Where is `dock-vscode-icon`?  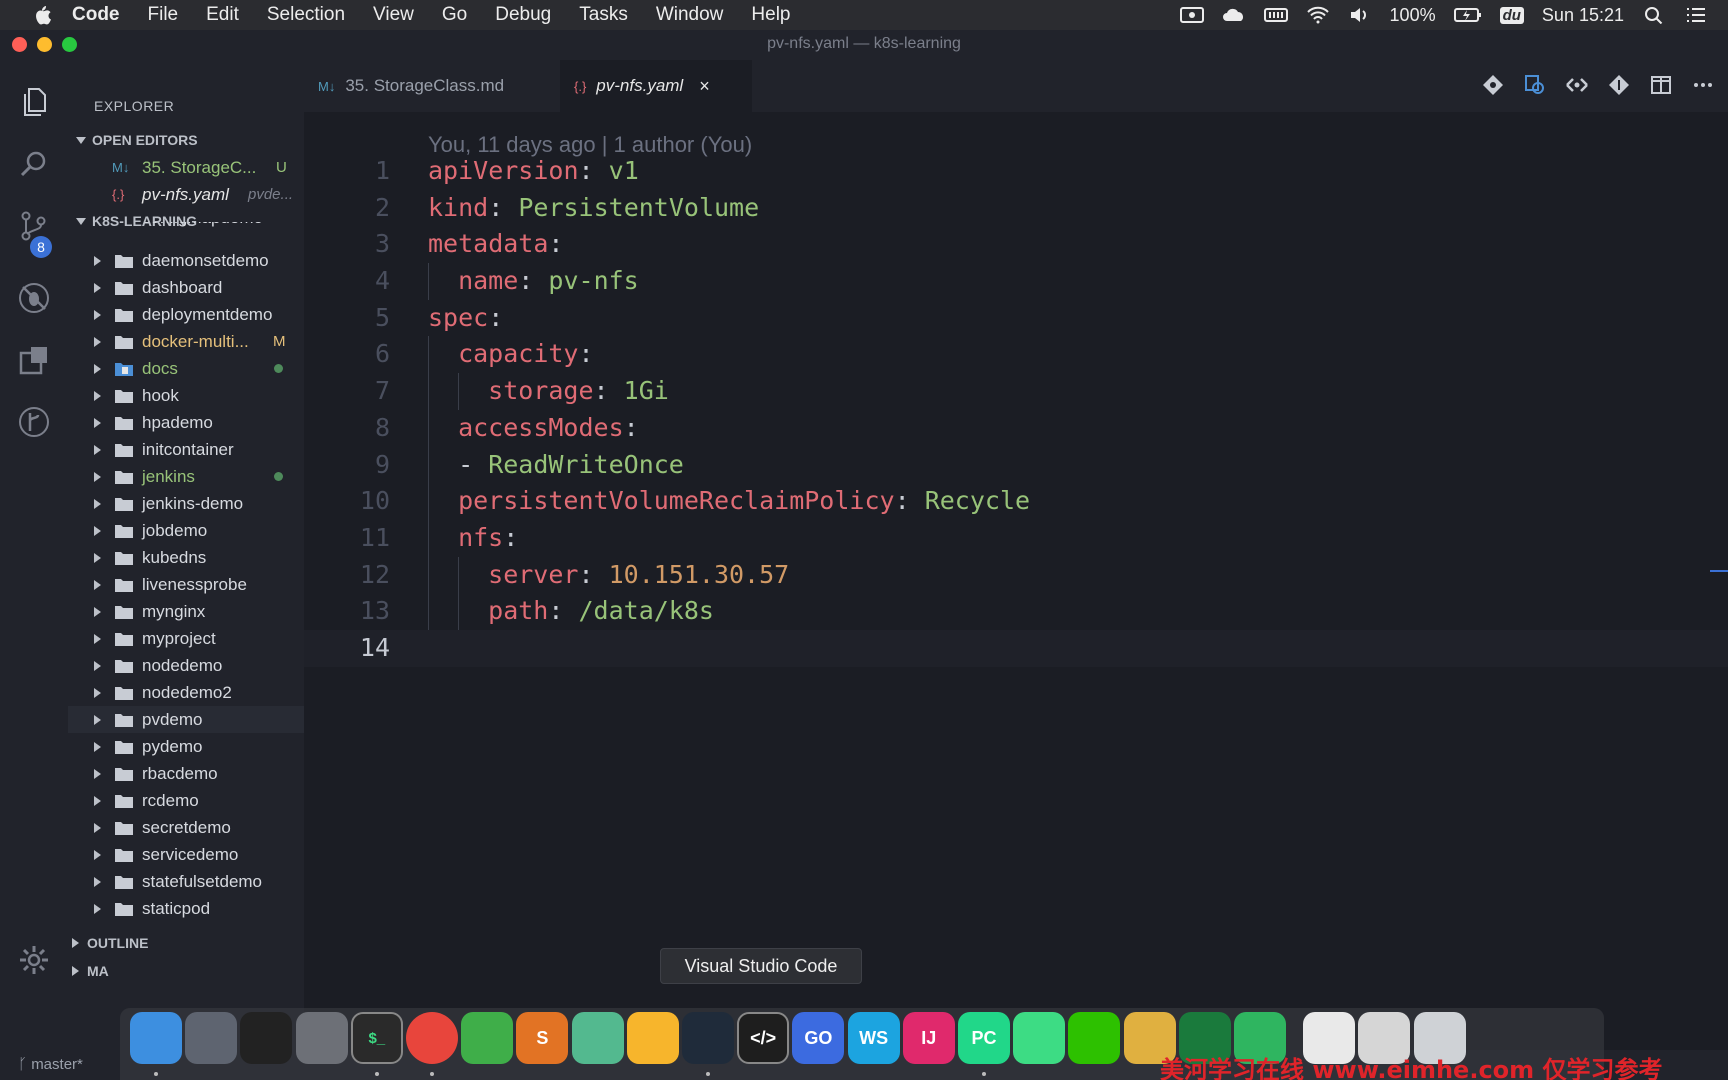 dock-vscode-icon is located at coordinates (708, 1038).